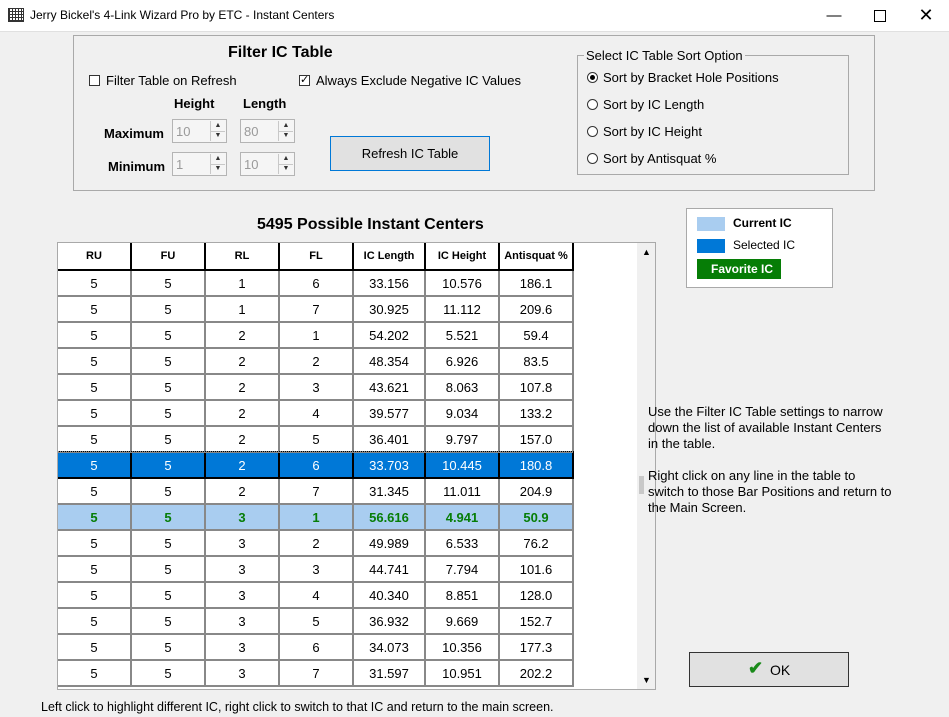 The width and height of the screenshot is (949, 717). I want to click on table-row: 5 5 3 7 31.597 10.951 202.2, so click(316, 673).